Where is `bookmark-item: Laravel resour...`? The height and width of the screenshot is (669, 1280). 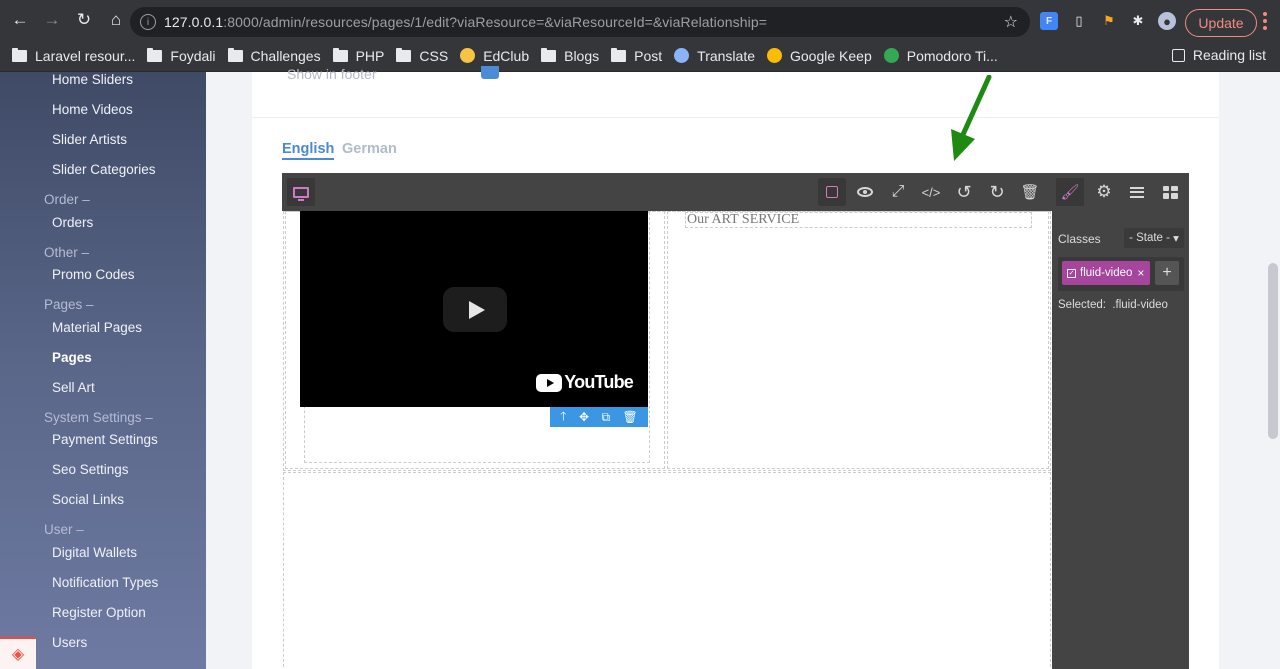 bookmark-item: Laravel resour... is located at coordinates (74, 55).